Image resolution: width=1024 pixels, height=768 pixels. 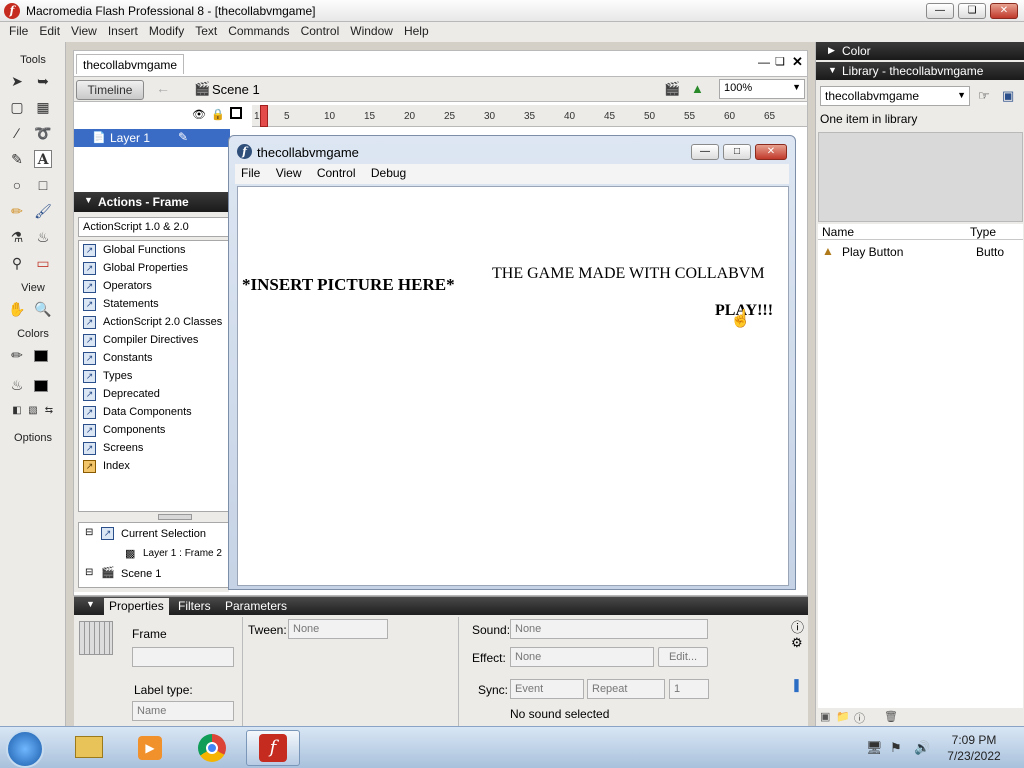 What do you see at coordinates (51, 32) in the screenshot?
I see `menu-edit: Edit` at bounding box center [51, 32].